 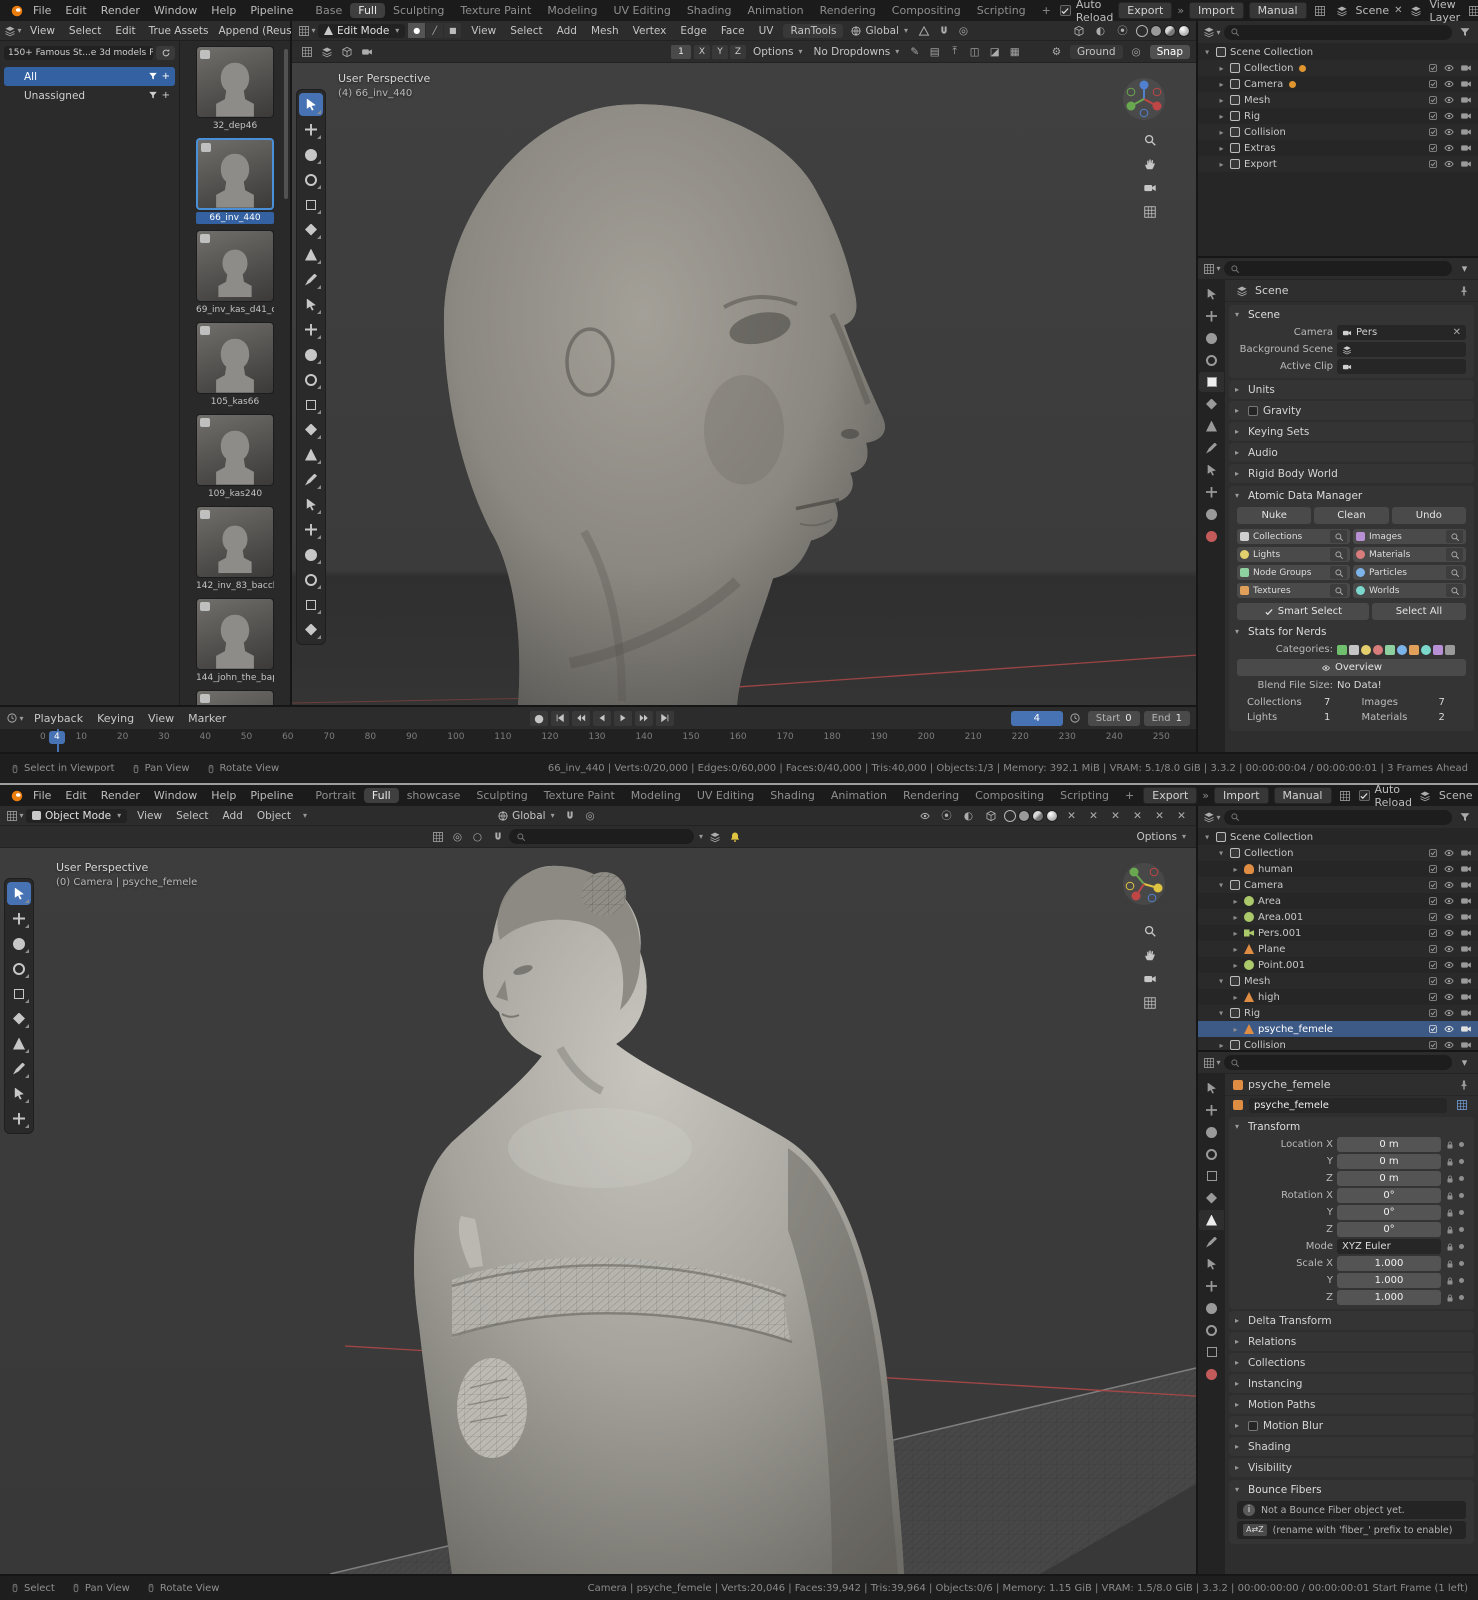 I want to click on workspace-tab-uv-editing: UV Editing, so click(x=641, y=10).